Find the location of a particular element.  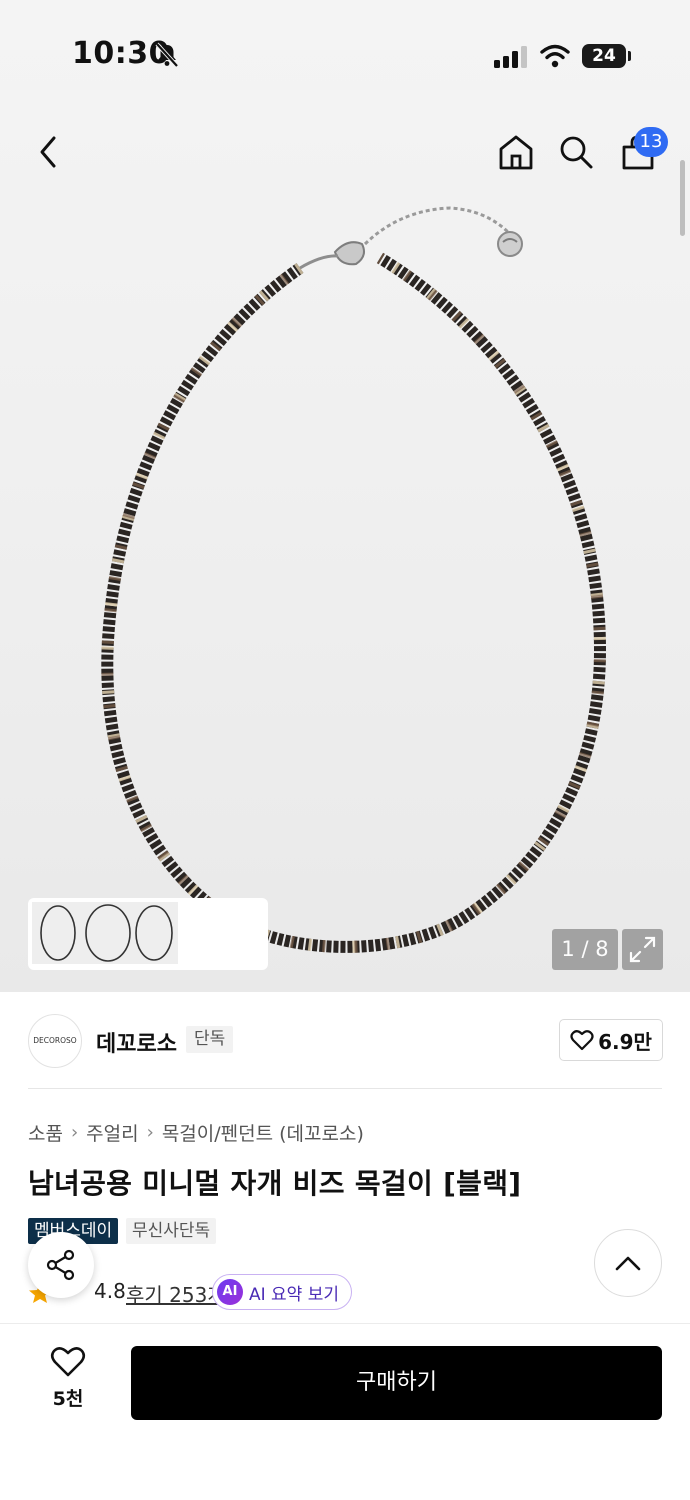

breadcrumb: 소품 › 주얼리 › 목걸이/펜던트 (데꼬로소) is located at coordinates (196, 1132).